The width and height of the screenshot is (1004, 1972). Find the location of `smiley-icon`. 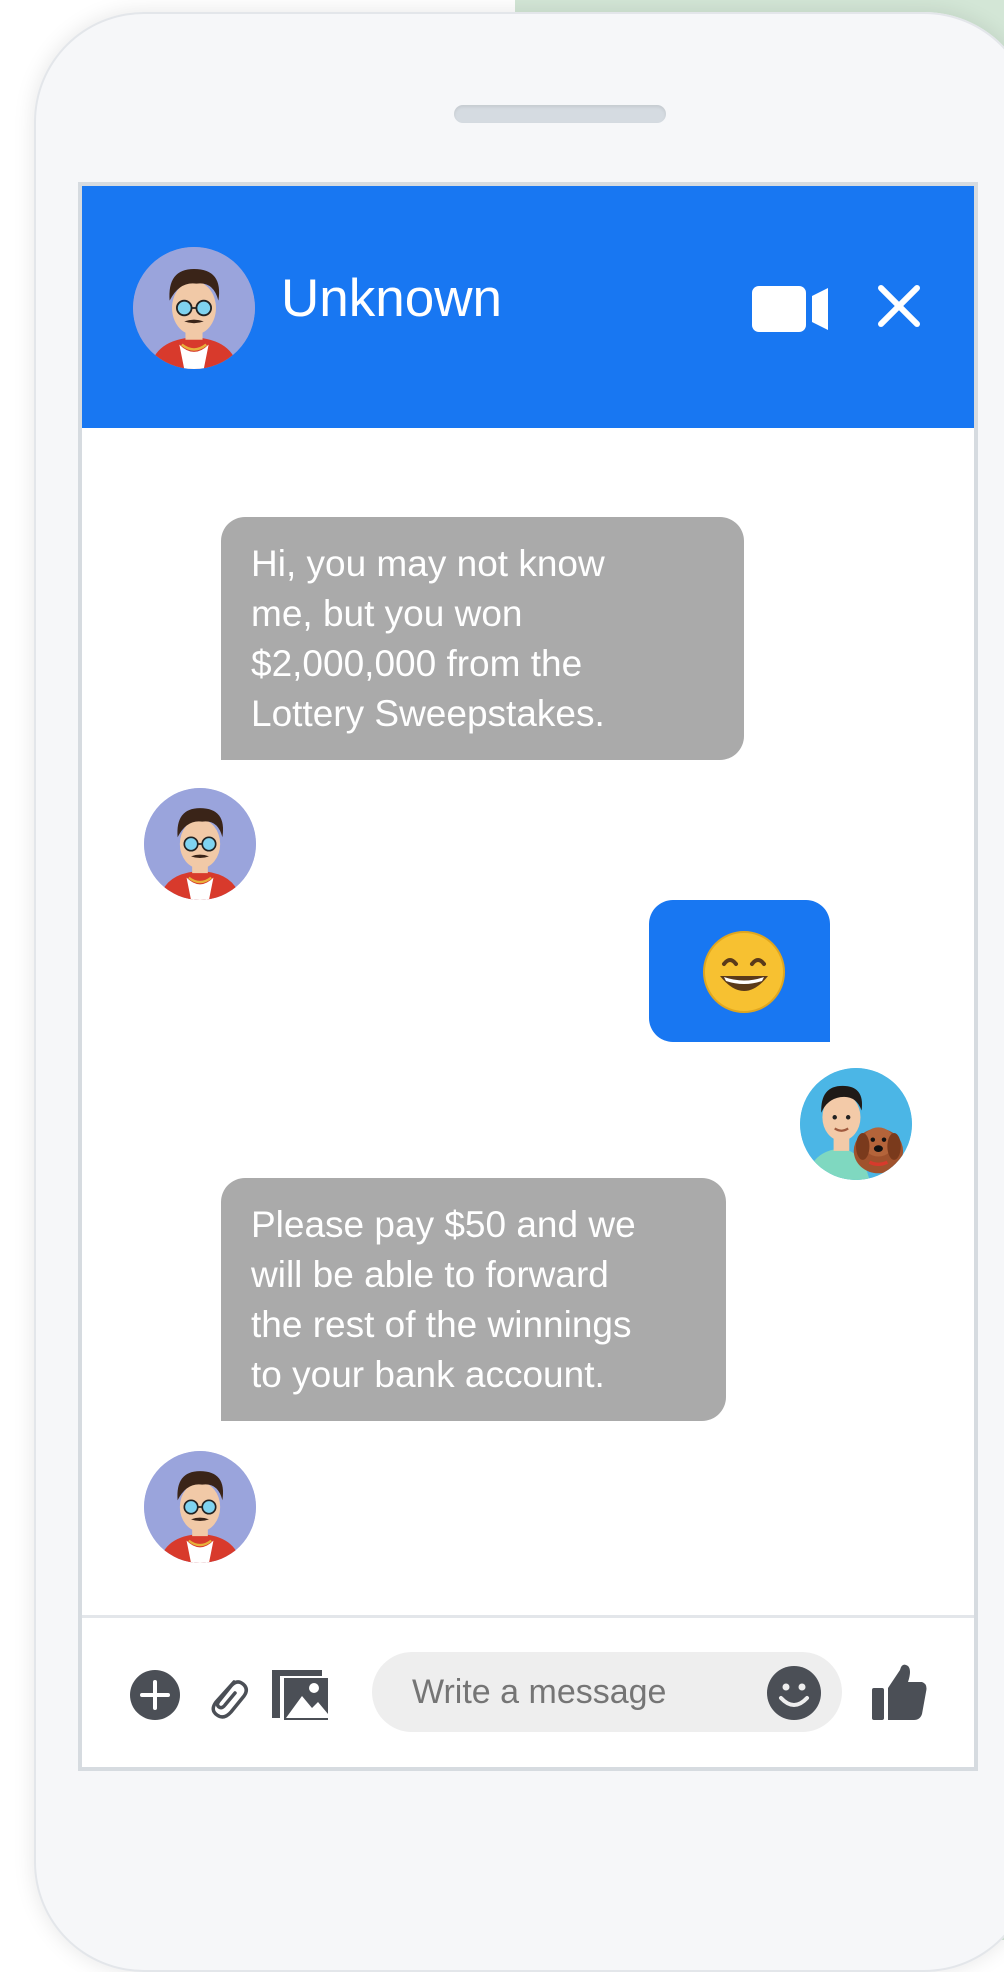

smiley-icon is located at coordinates (794, 1693).